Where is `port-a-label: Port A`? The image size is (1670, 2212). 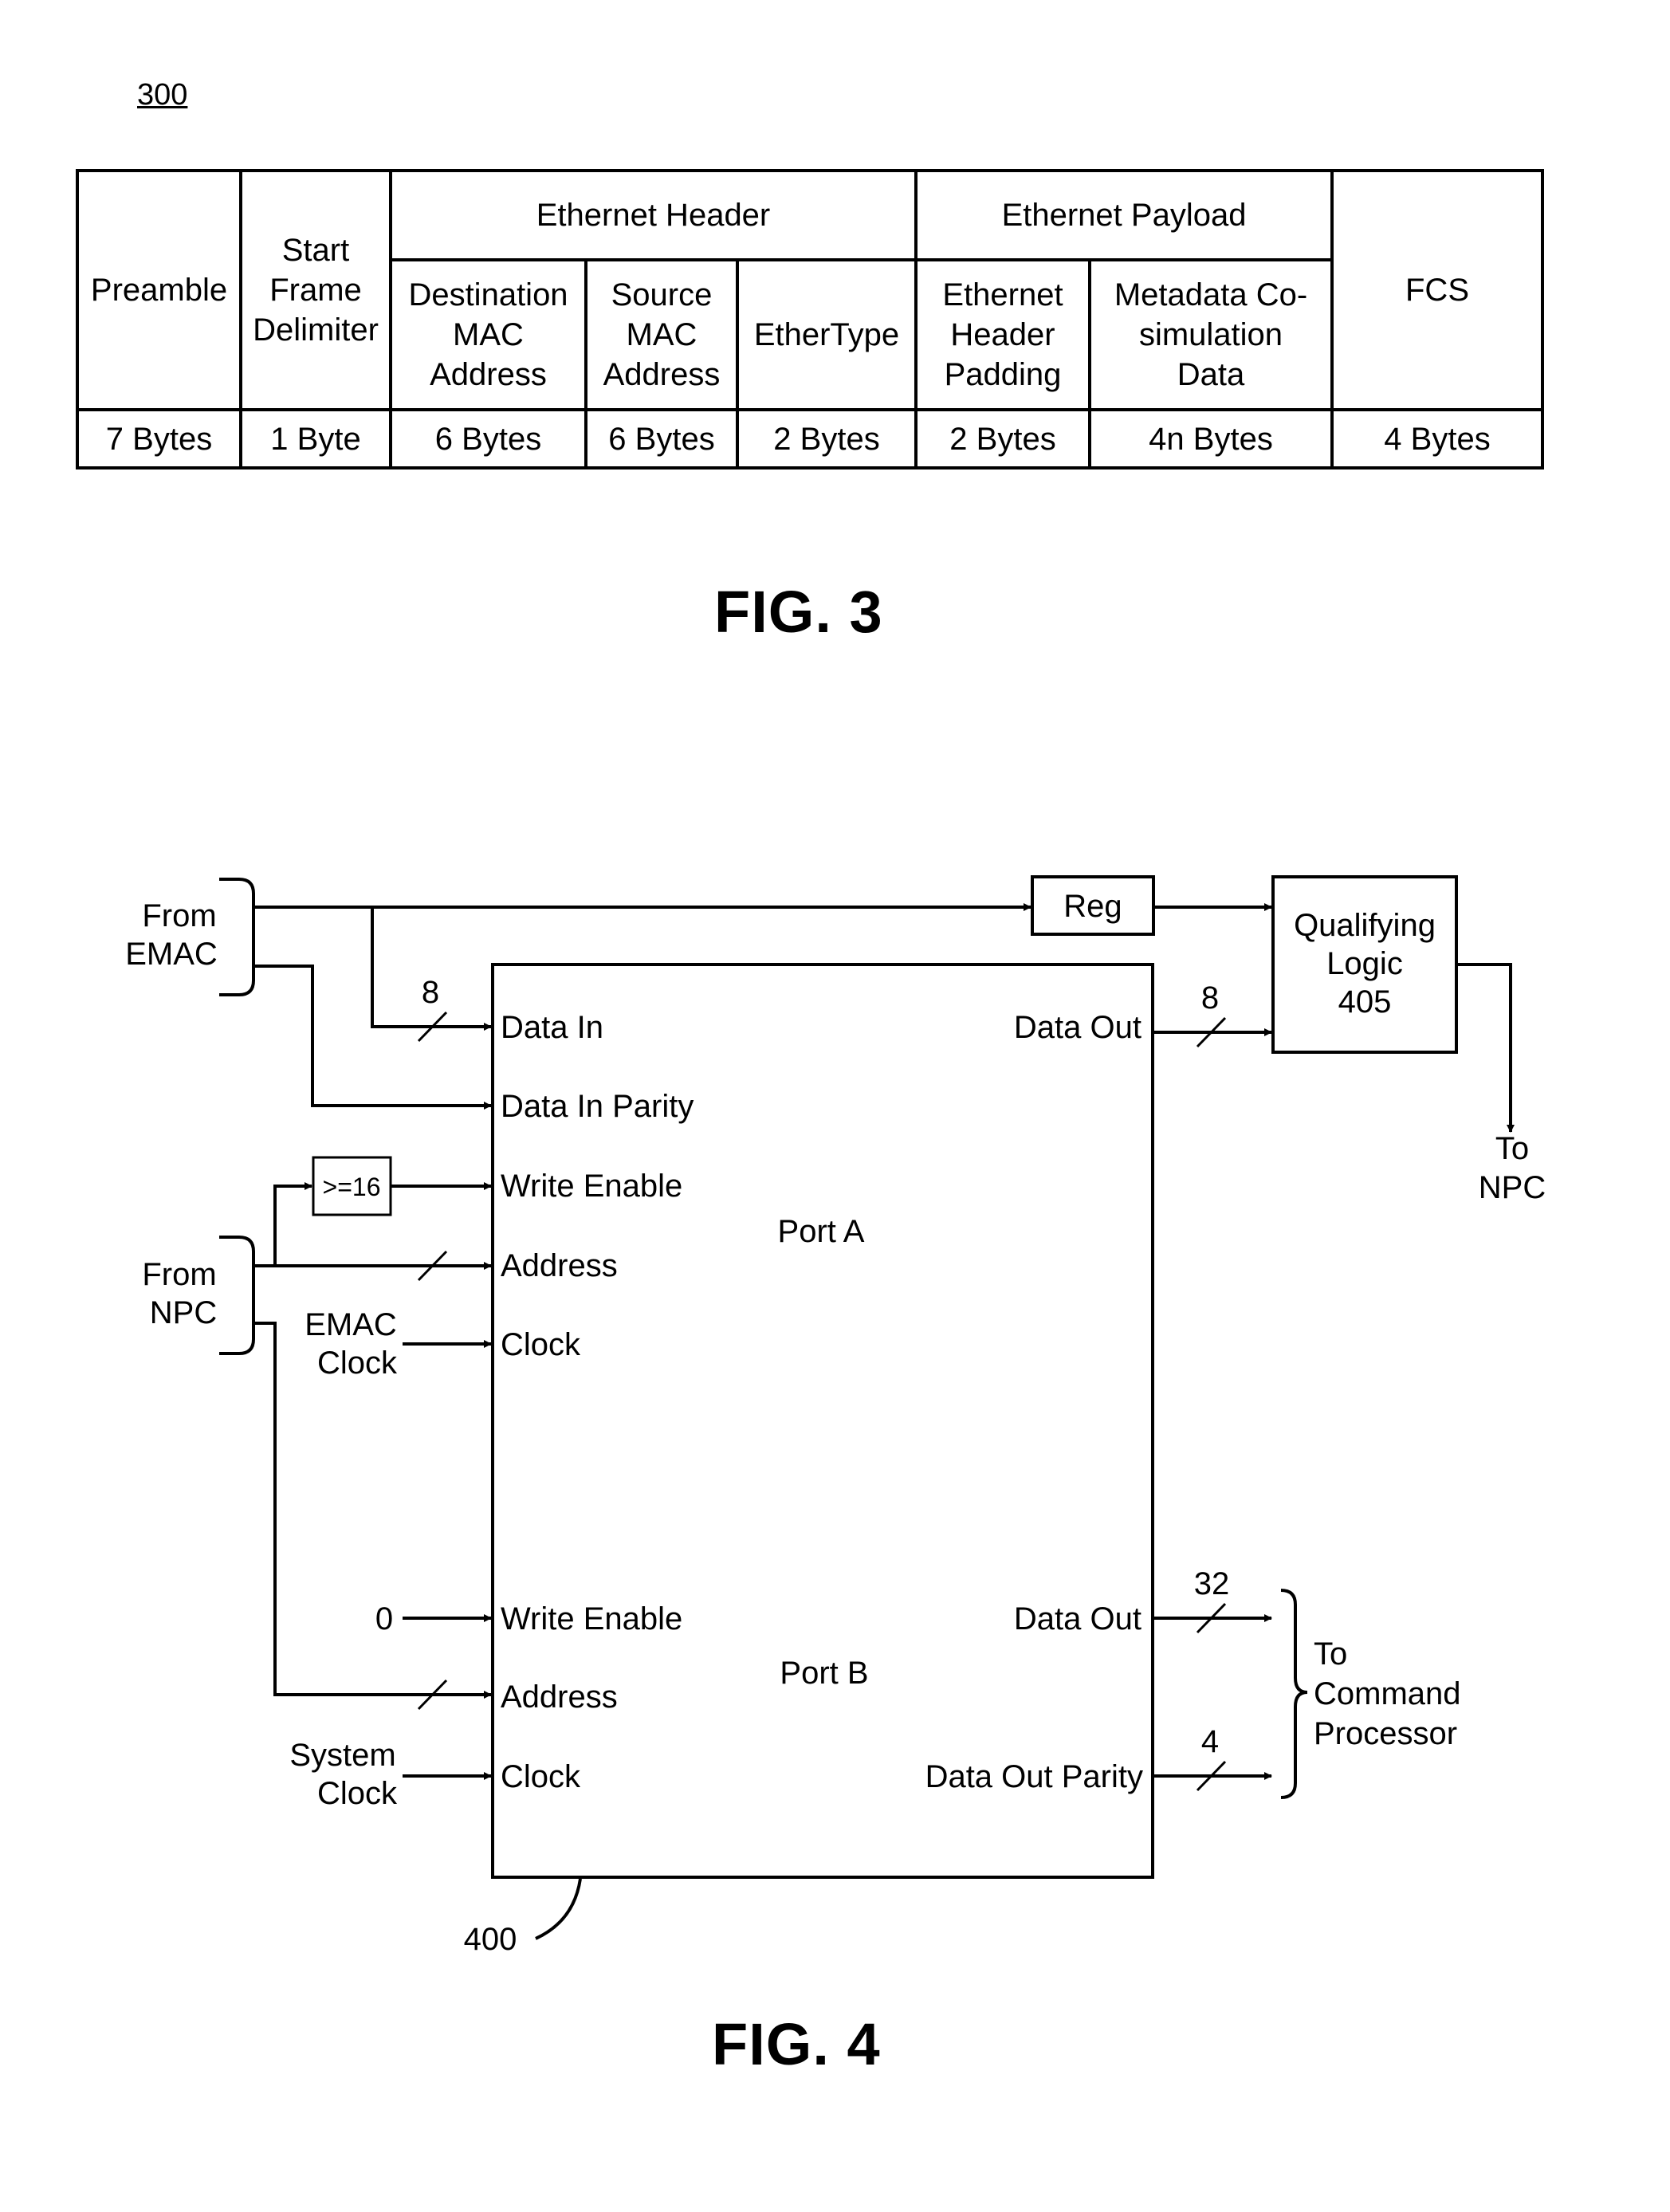
port-a-label: Port A is located at coordinates (821, 1231).